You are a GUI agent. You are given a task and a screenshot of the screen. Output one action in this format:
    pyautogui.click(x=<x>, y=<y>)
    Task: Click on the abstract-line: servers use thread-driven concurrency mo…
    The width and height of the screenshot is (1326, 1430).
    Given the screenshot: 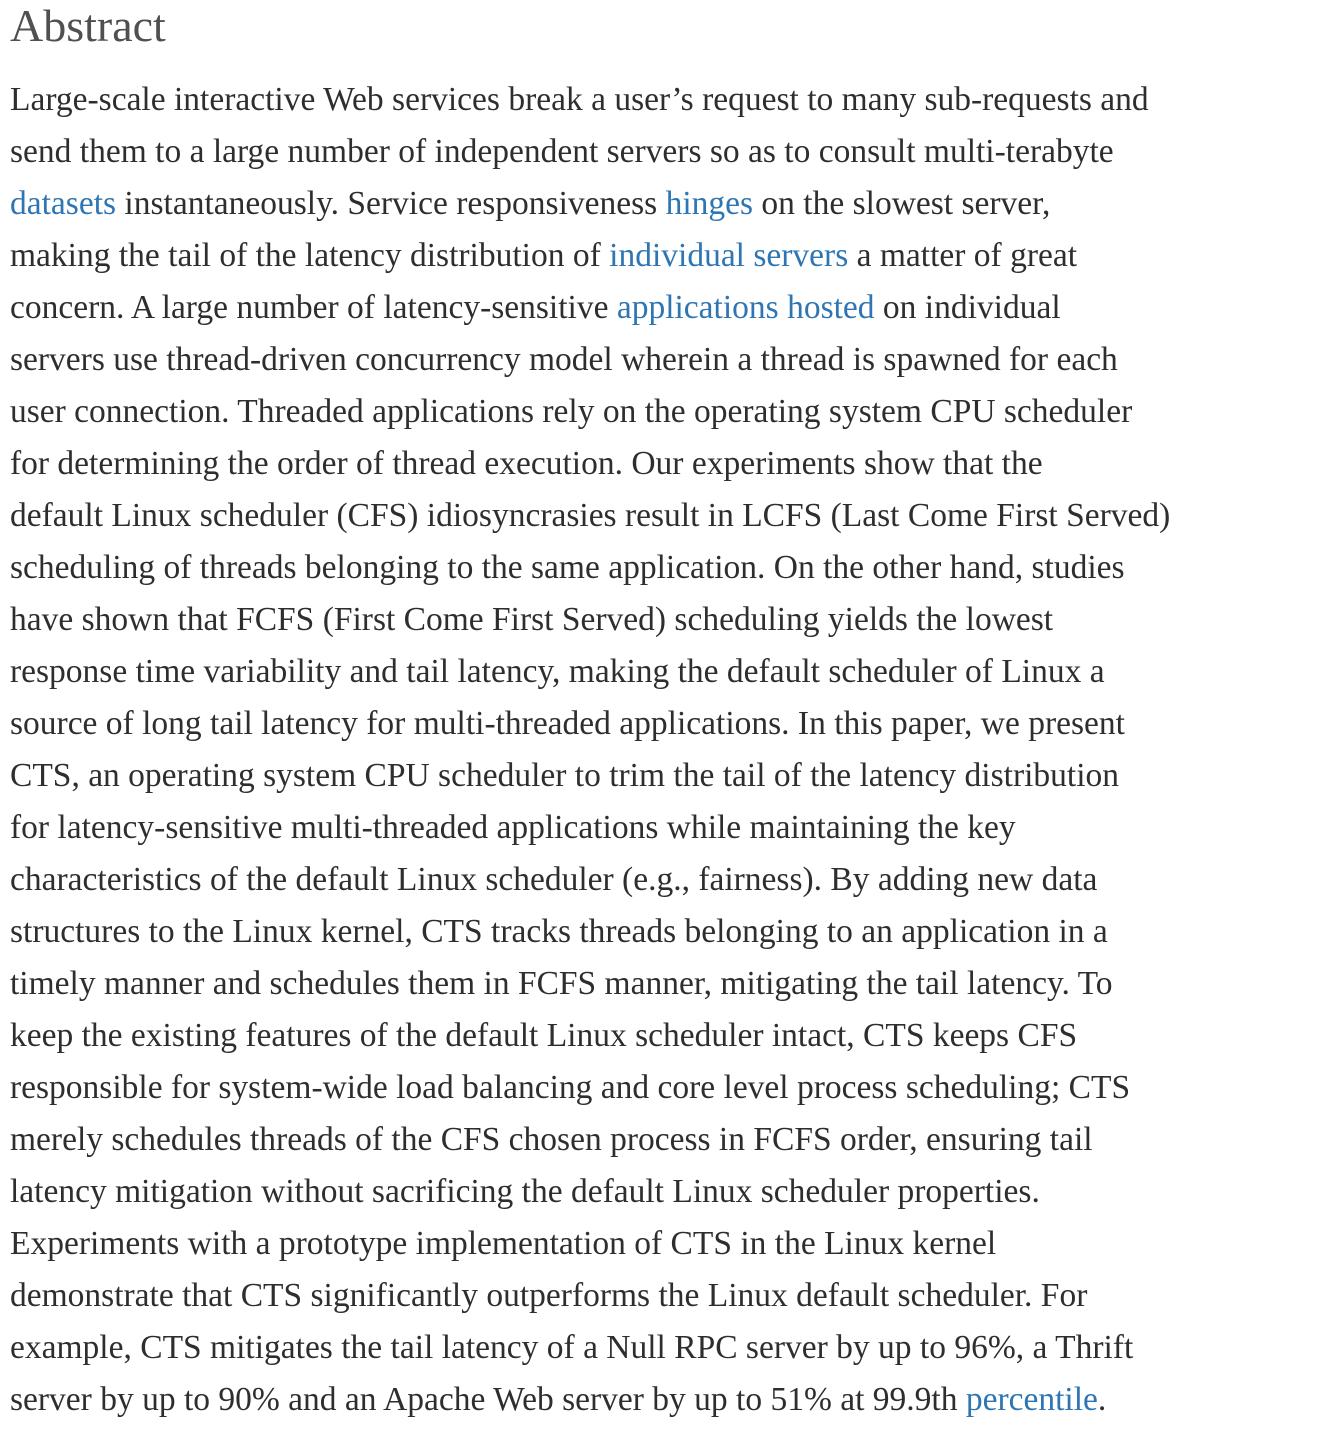 What is the action you would take?
    pyautogui.click(x=668, y=360)
    